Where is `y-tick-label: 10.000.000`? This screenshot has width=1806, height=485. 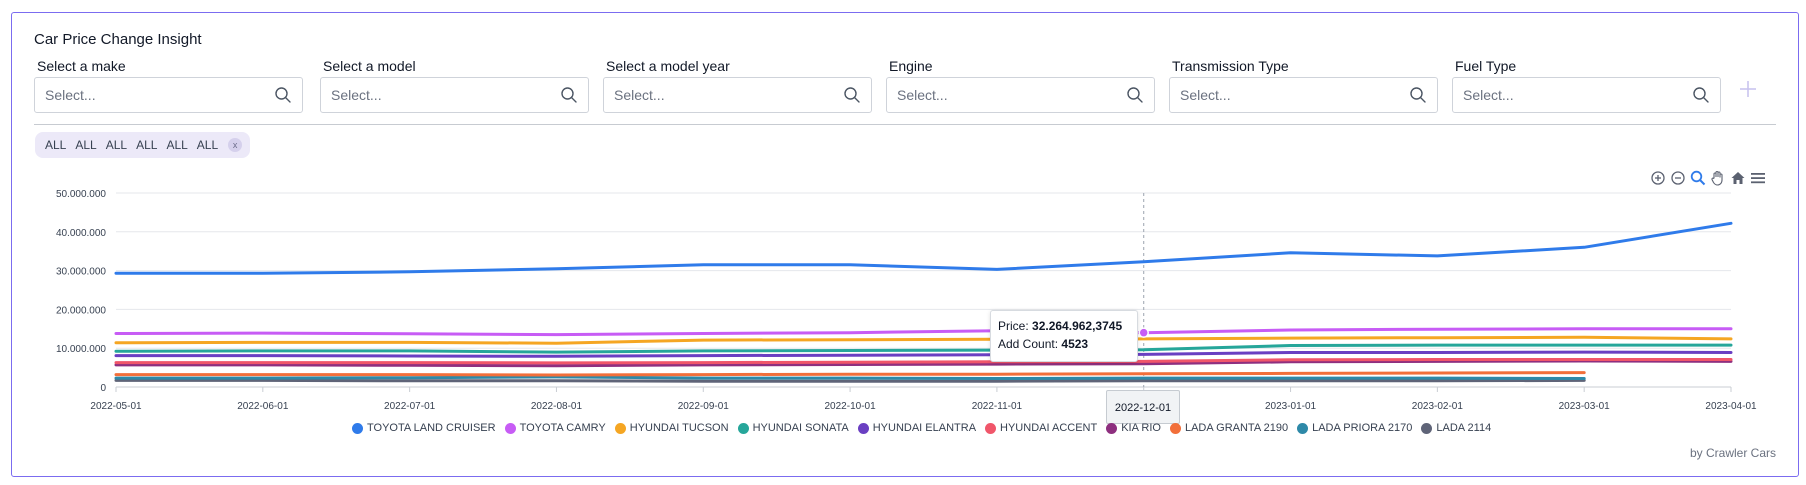
y-tick-label: 10.000.000 is located at coordinates (81, 349).